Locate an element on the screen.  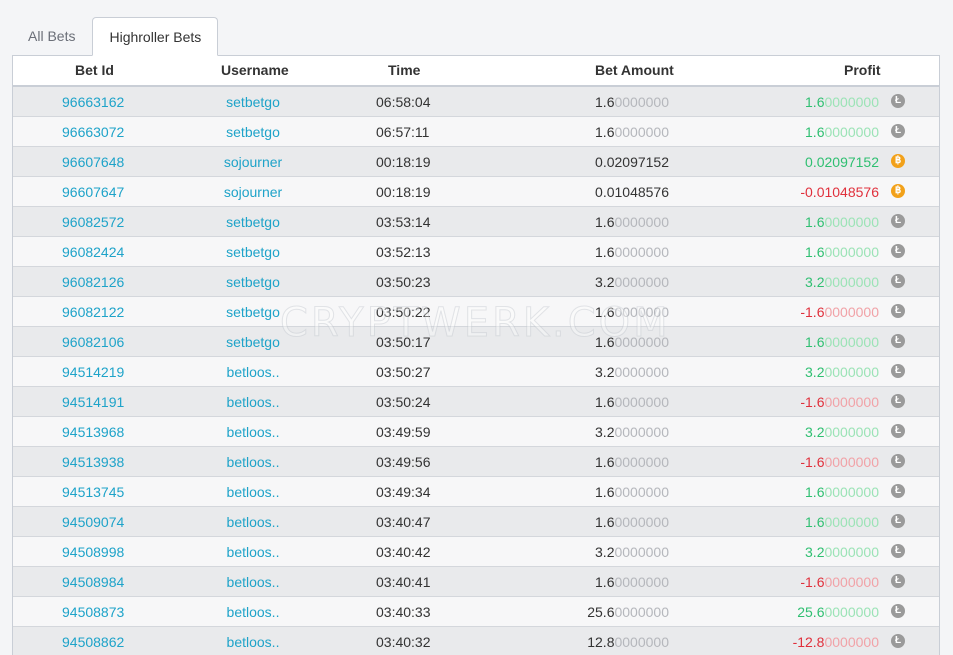
time-cell: 06:57:11 is located at coordinates (403, 132).